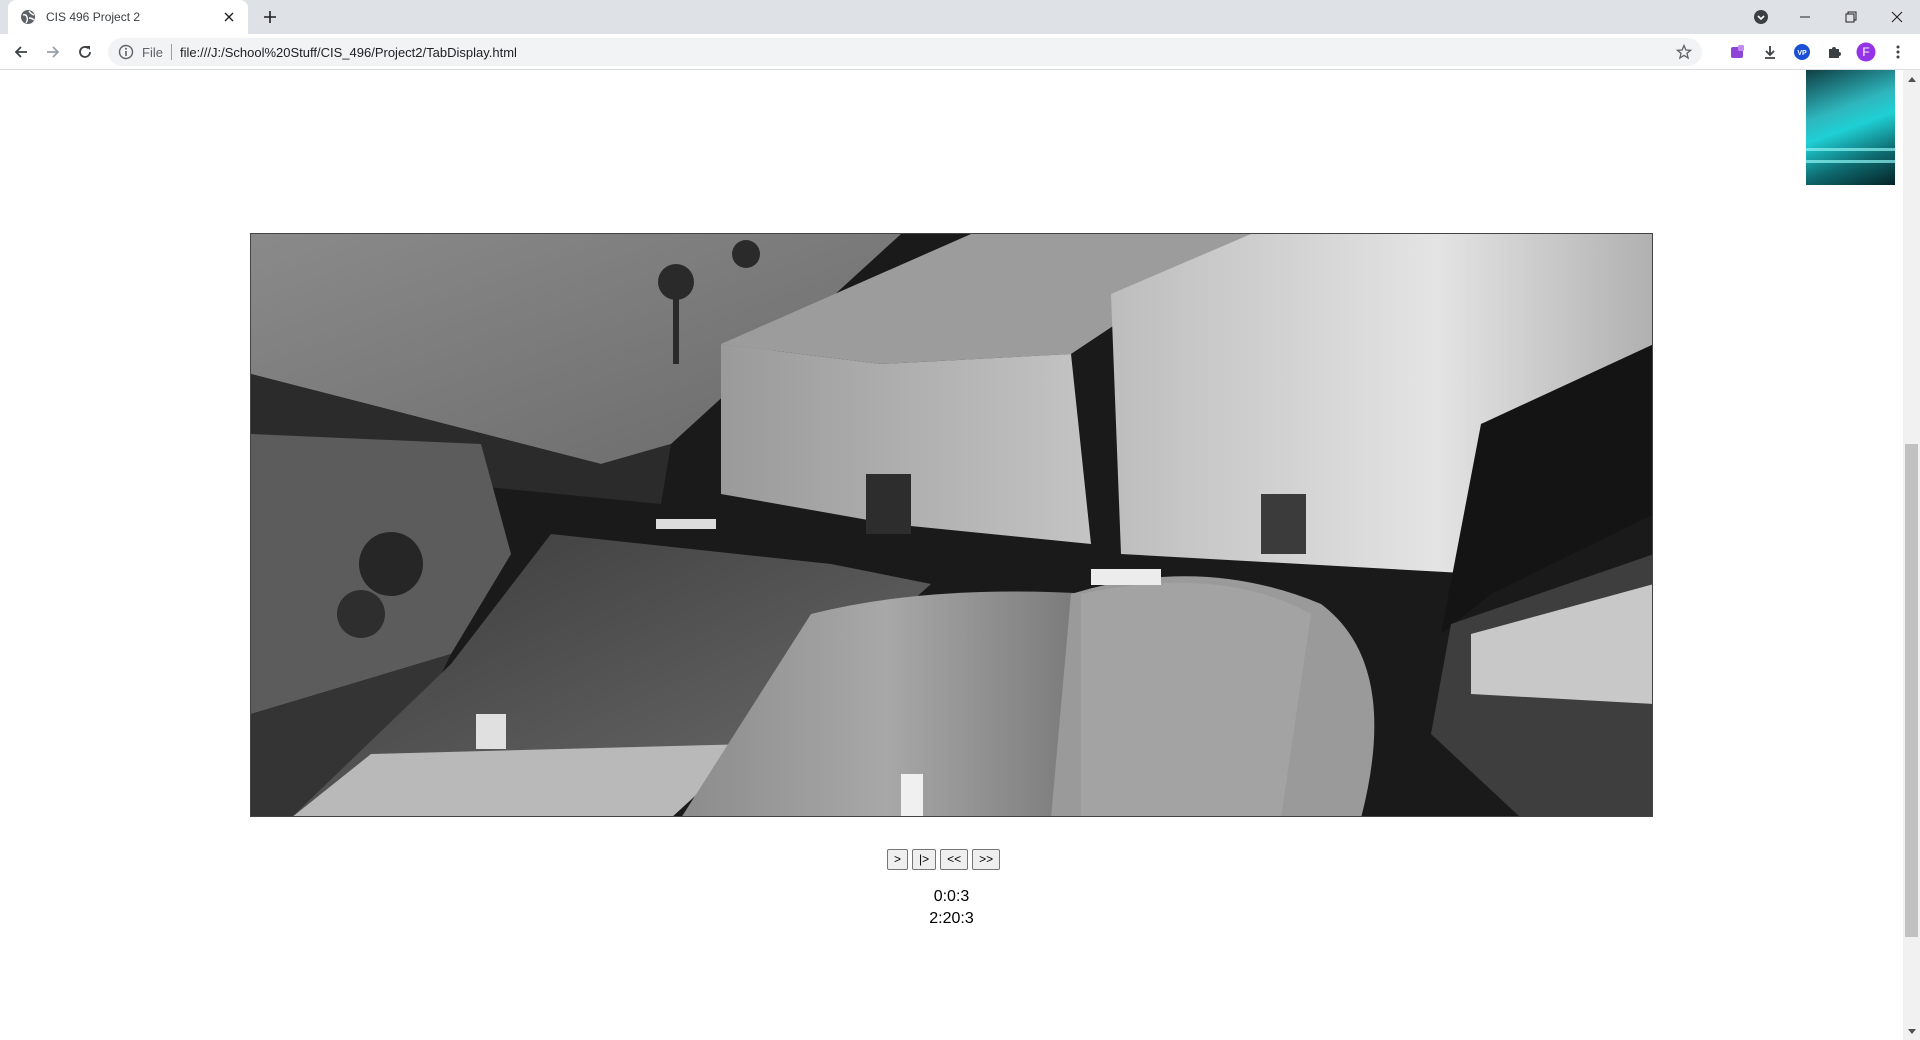  Describe the element at coordinates (1684, 52) in the screenshot. I see `star-icon` at that location.